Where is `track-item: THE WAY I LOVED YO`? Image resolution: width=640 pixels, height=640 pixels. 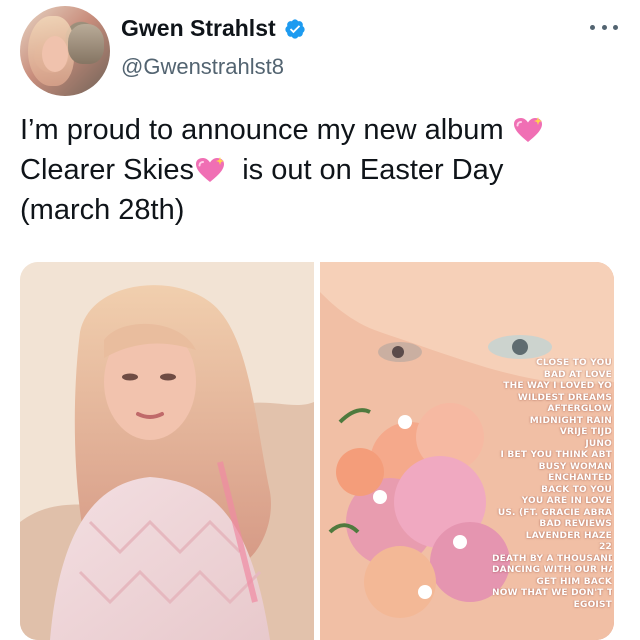 track-item: THE WAY I LOVED YO is located at coordinates (557, 386).